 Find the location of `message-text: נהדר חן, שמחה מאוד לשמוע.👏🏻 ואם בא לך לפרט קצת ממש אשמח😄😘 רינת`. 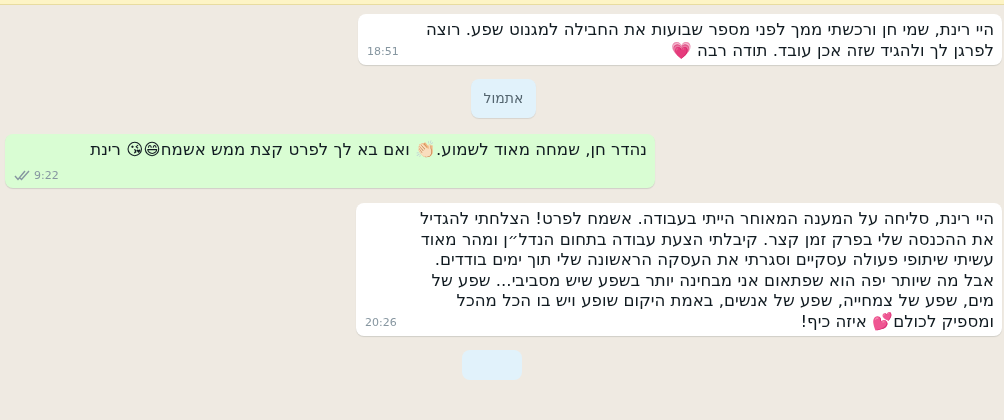

message-text: נהדר חן, שמחה מאוד לשמוע.👏🏻 ואם בא לך לפרט קצת ממש אשמח😄😘 רינת is located at coordinates (368, 150).